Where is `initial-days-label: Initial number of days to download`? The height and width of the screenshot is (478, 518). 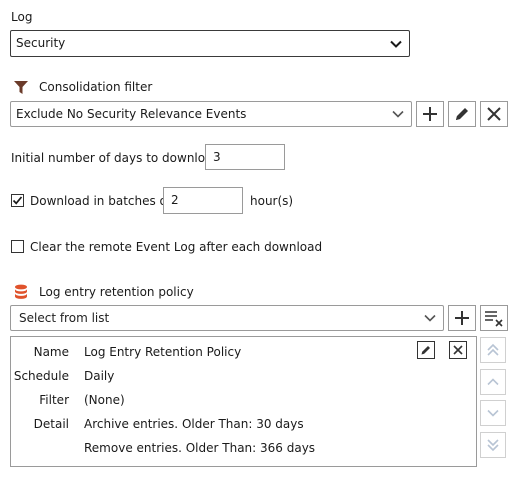
initial-days-label: Initial number of days to download is located at coordinates (116, 158).